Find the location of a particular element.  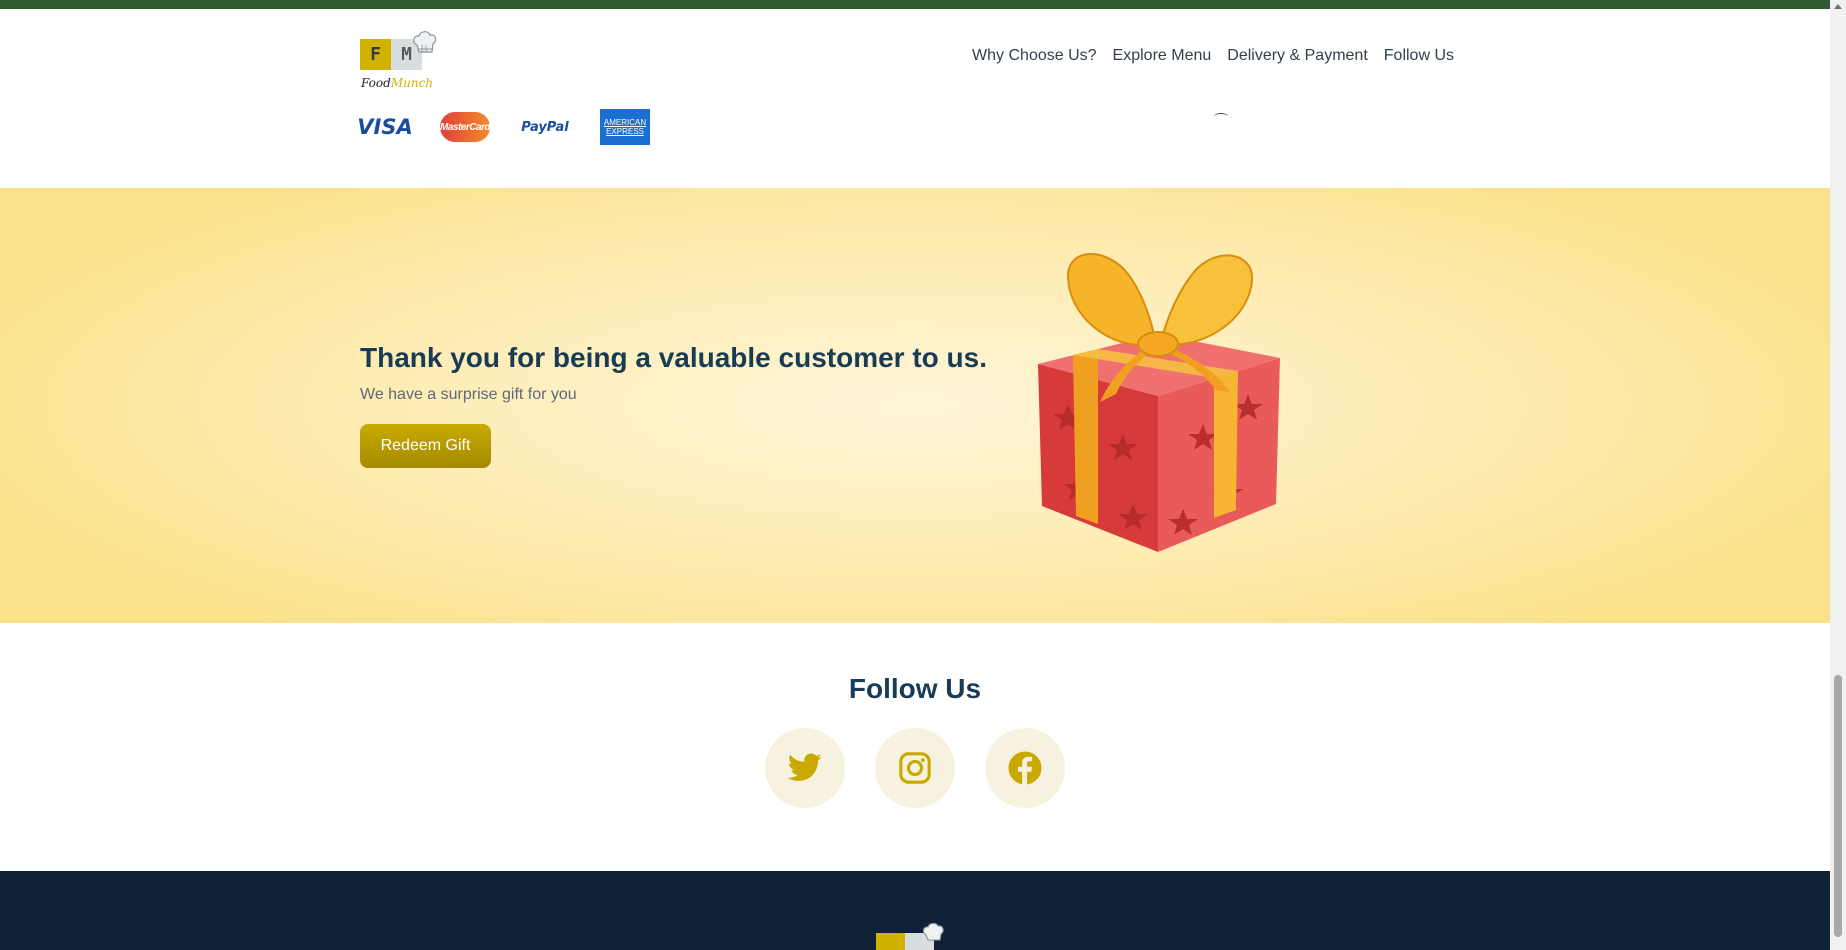

twitter-icon is located at coordinates (804, 767).